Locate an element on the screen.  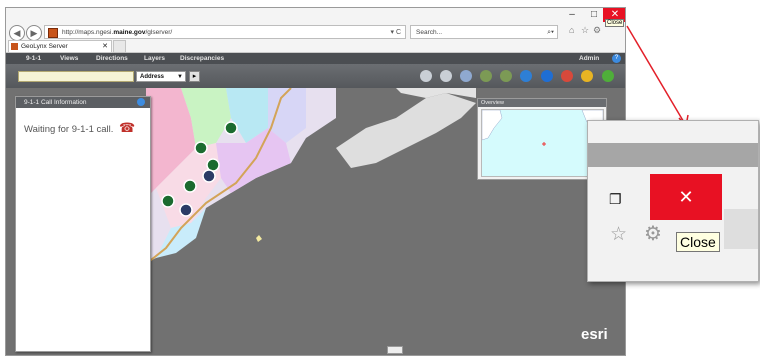
zoom-out-icon is located at coordinates (446, 76).